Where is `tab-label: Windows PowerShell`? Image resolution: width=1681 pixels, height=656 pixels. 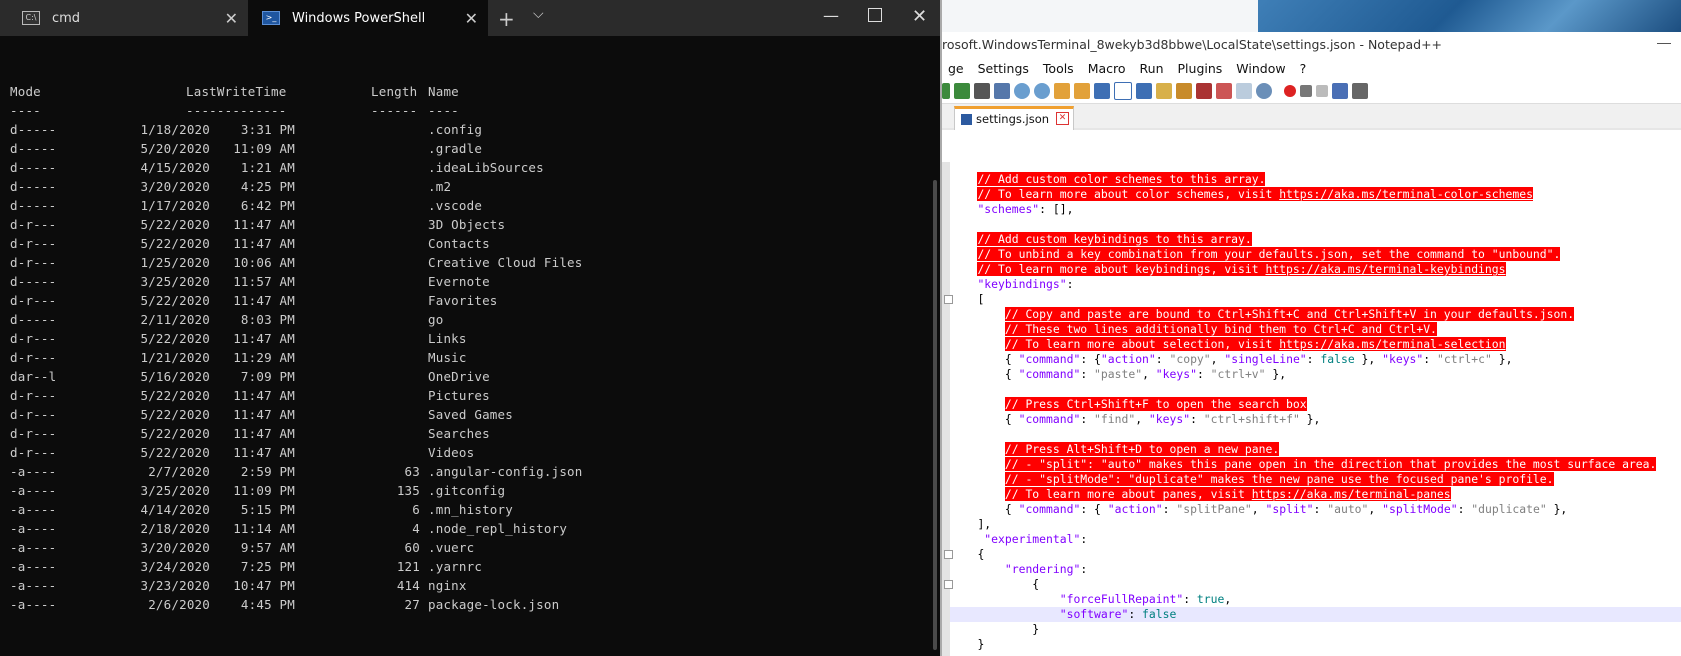 tab-label: Windows PowerShell is located at coordinates (359, 18).